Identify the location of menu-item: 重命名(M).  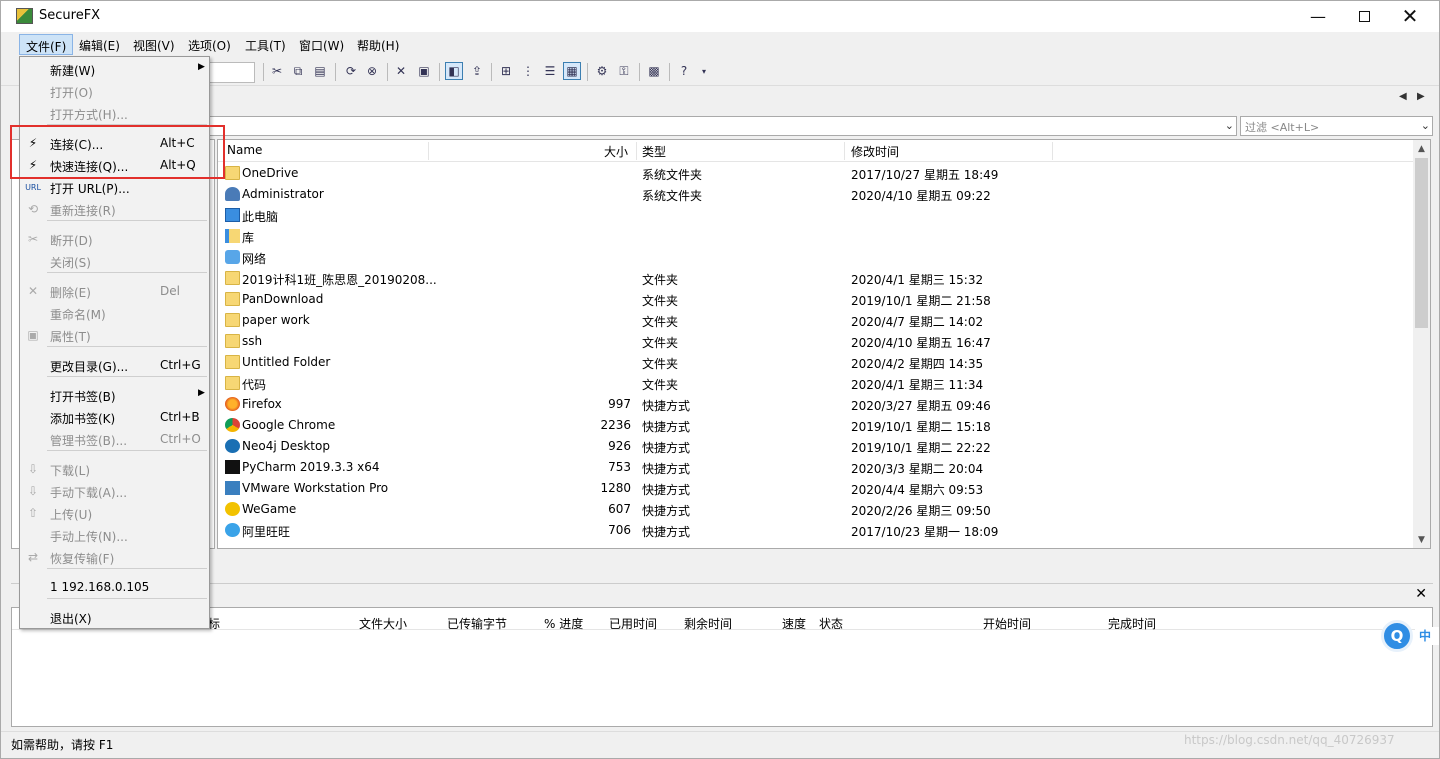
(114, 313).